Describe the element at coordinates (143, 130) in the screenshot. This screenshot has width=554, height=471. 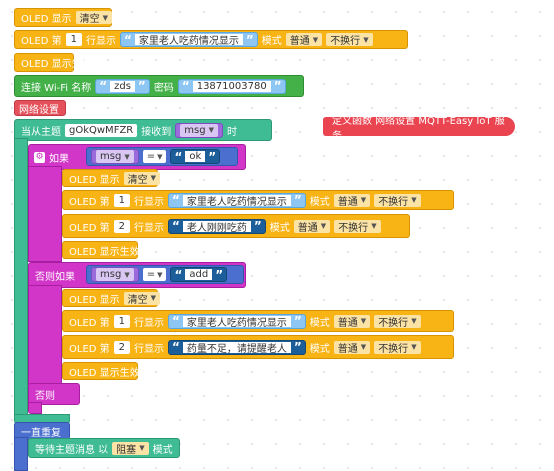
I see `mqtt-subscribe-block: 当从主题 gOkQwMFZR 接收到 msg ▼ 时` at that location.